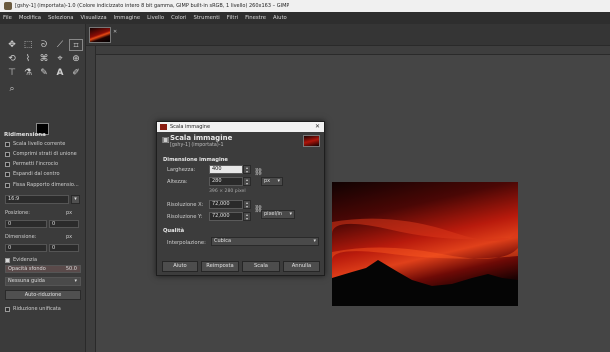 Image resolution: width=610 pixels, height=352 pixels. What do you see at coordinates (64, 248) in the screenshot?
I see `size-y-input: 0` at bounding box center [64, 248].